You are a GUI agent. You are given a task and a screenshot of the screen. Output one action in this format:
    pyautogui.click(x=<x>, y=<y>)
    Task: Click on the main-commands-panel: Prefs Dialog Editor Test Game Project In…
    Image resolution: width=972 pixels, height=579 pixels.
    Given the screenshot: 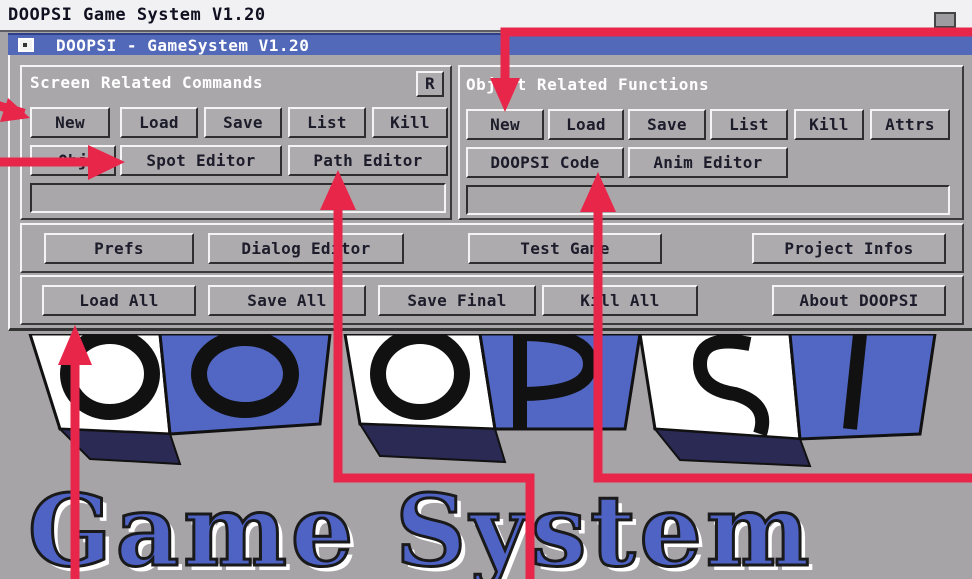 What is the action you would take?
    pyautogui.click(x=492, y=248)
    